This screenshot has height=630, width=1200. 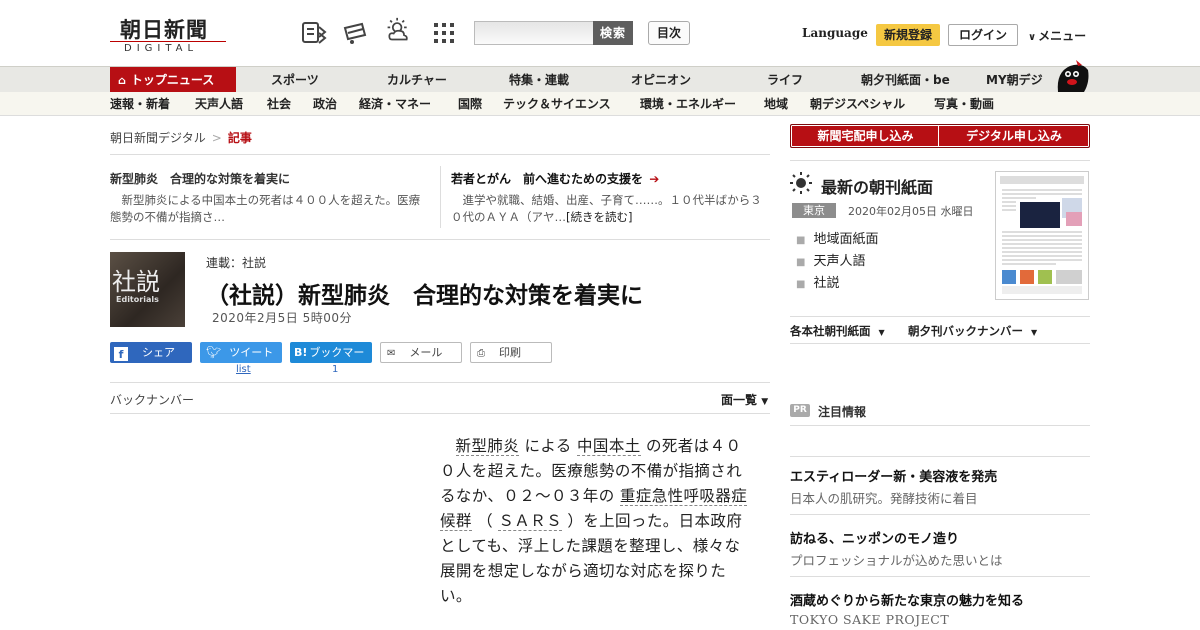 I want to click on toc-button: 目次, so click(x=669, y=33).